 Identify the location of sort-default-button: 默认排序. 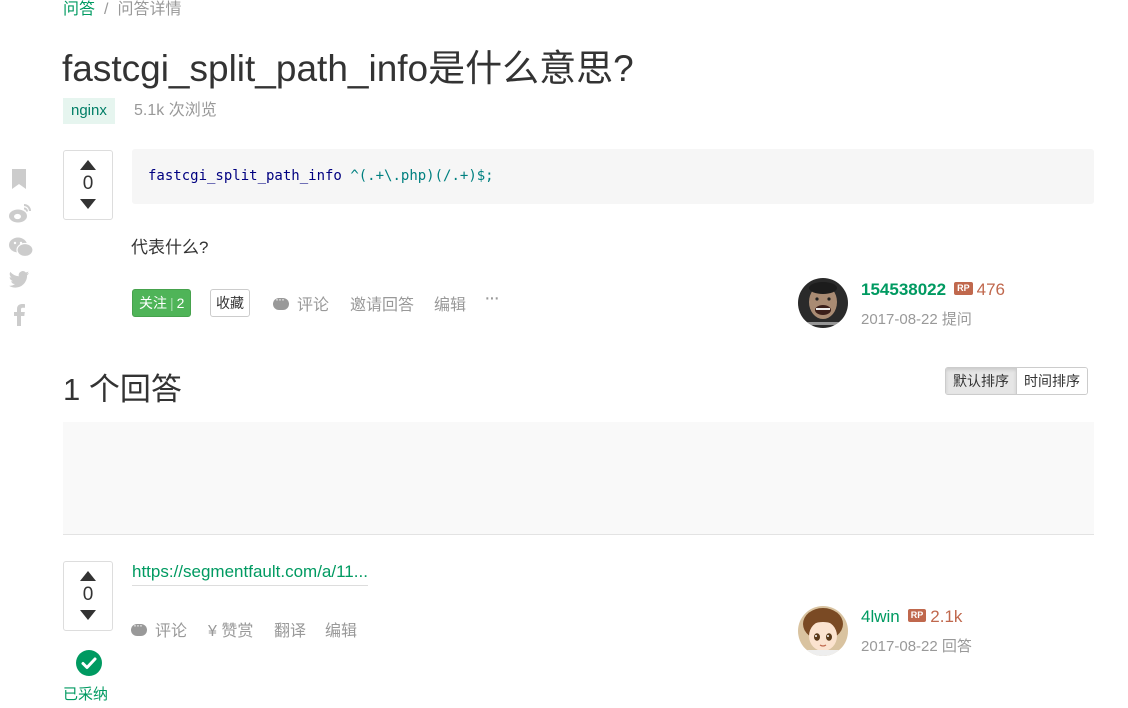
(981, 381).